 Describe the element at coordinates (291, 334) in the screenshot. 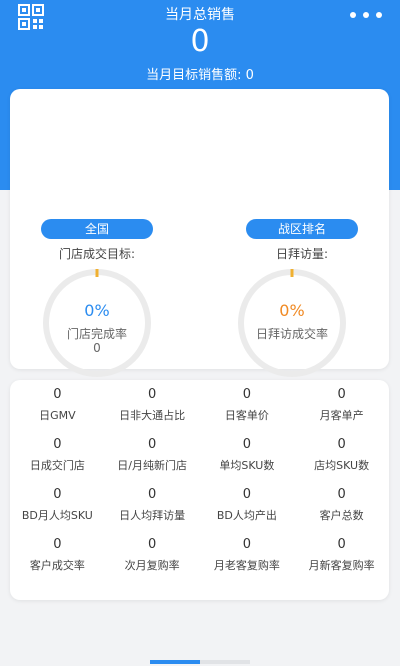

I see `visit-conversion-label: 日拜访成交率` at that location.